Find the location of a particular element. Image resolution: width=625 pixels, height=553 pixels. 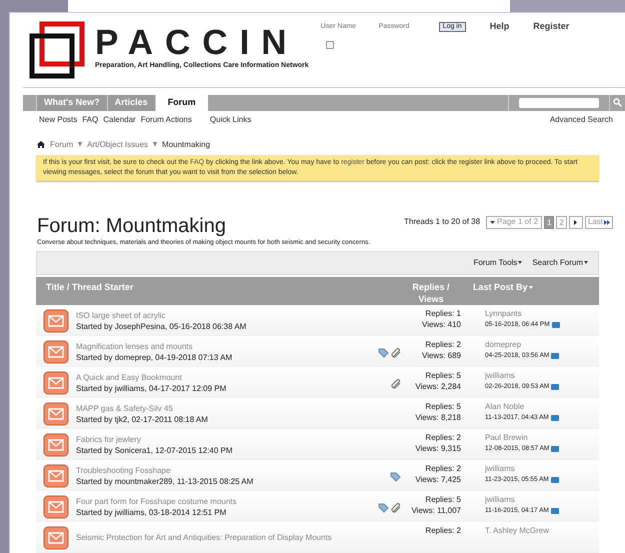

thread-title: Magnification lenses and mounts is located at coordinates (225, 346).